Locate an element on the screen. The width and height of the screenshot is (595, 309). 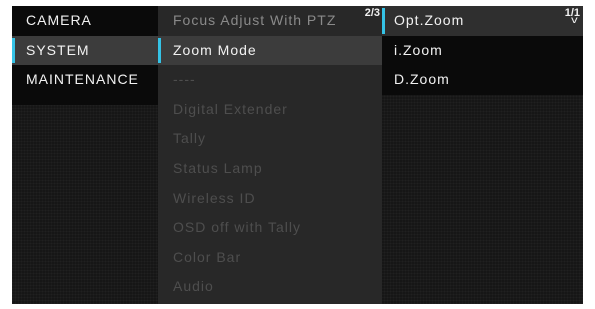
chevron-down-icon: v is located at coordinates (575, 20).